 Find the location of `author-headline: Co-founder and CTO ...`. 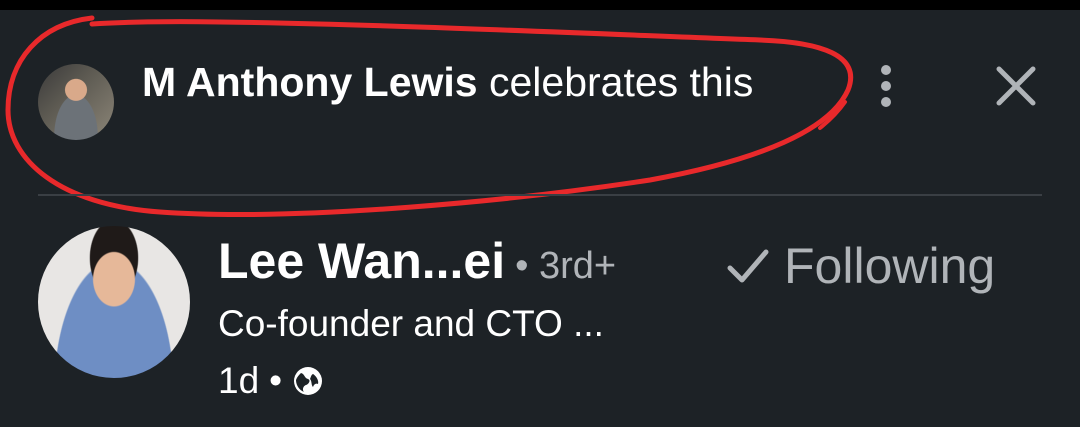

author-headline: Co-founder and CTO ... is located at coordinates (411, 323).